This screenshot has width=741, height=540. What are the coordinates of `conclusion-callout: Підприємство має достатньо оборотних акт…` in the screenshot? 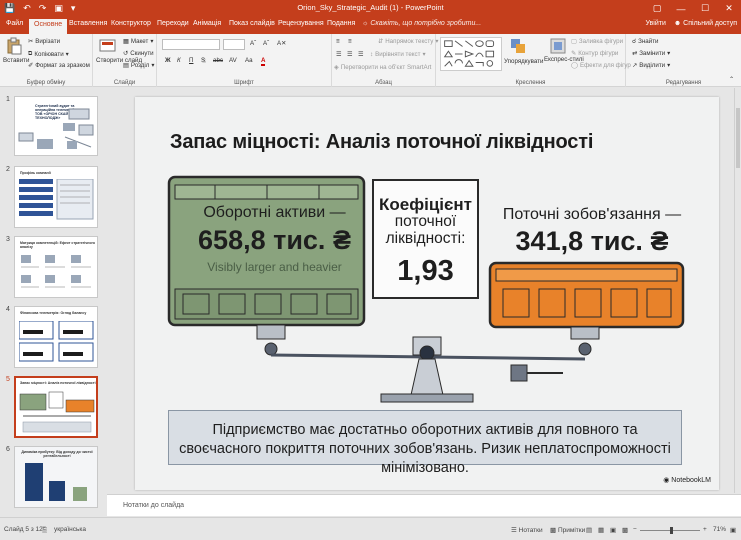 It's located at (425, 443).